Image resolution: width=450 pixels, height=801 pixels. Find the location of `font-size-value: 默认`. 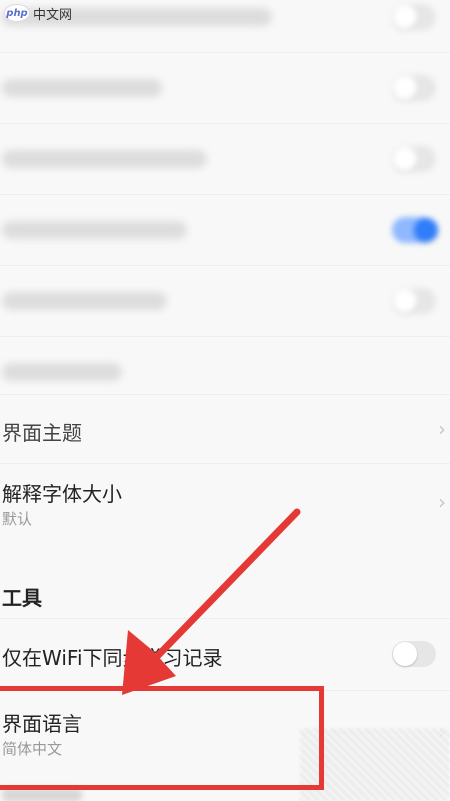

font-size-value: 默认 is located at coordinates (17, 519).